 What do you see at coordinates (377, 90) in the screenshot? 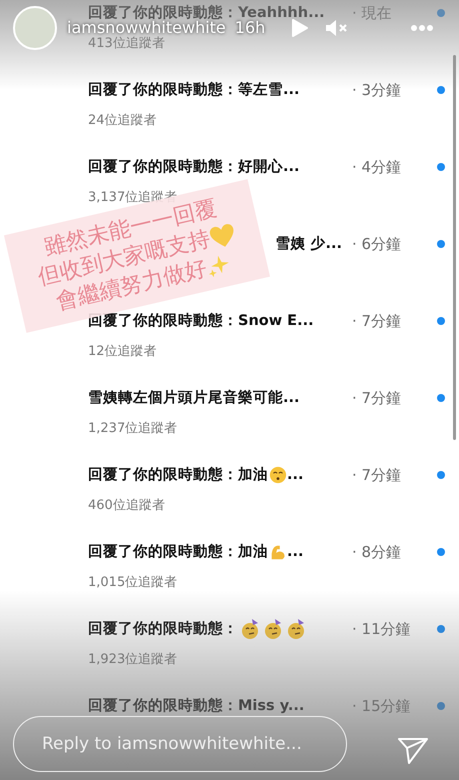
I see `message-time: · 3分鐘` at bounding box center [377, 90].